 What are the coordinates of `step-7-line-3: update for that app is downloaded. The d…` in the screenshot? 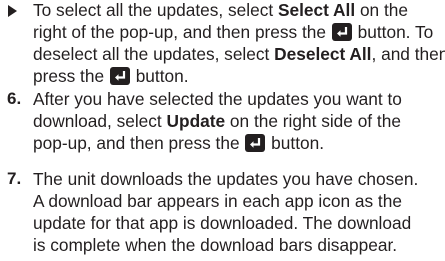 It's located at (222, 223).